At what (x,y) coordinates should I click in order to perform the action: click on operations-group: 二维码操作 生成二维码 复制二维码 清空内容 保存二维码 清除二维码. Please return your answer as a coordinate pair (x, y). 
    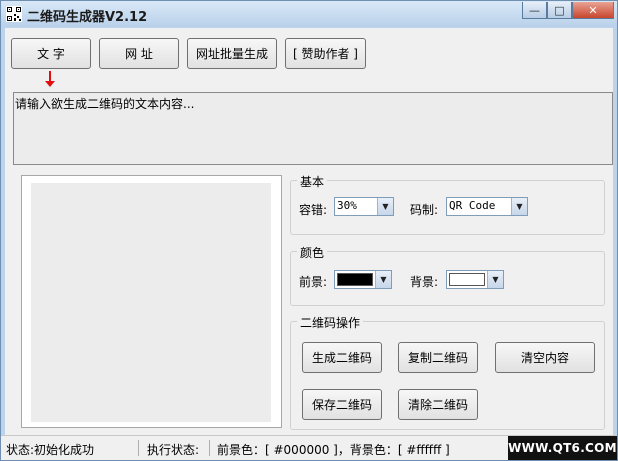
    Looking at the image, I should click on (447, 372).